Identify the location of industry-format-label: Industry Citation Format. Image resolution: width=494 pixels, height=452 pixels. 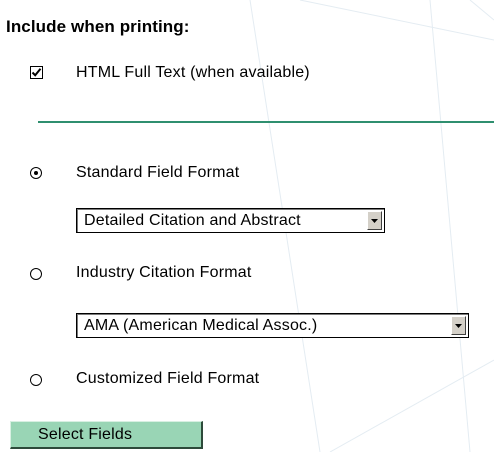
(164, 272).